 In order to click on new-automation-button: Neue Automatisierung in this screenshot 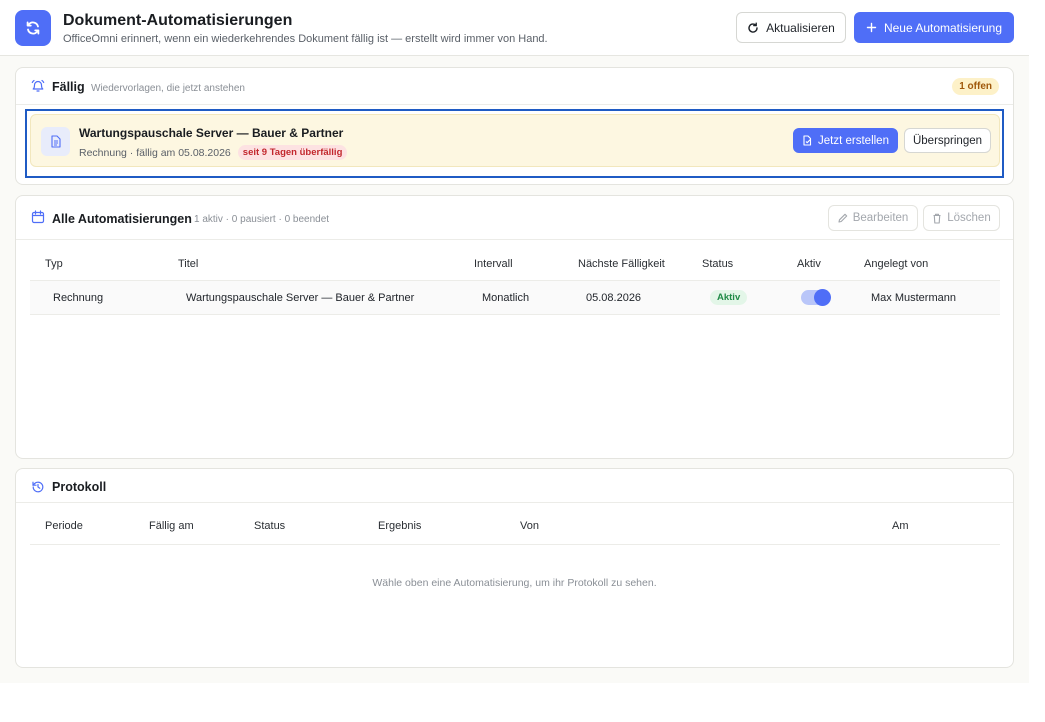, I will do `click(934, 27)`.